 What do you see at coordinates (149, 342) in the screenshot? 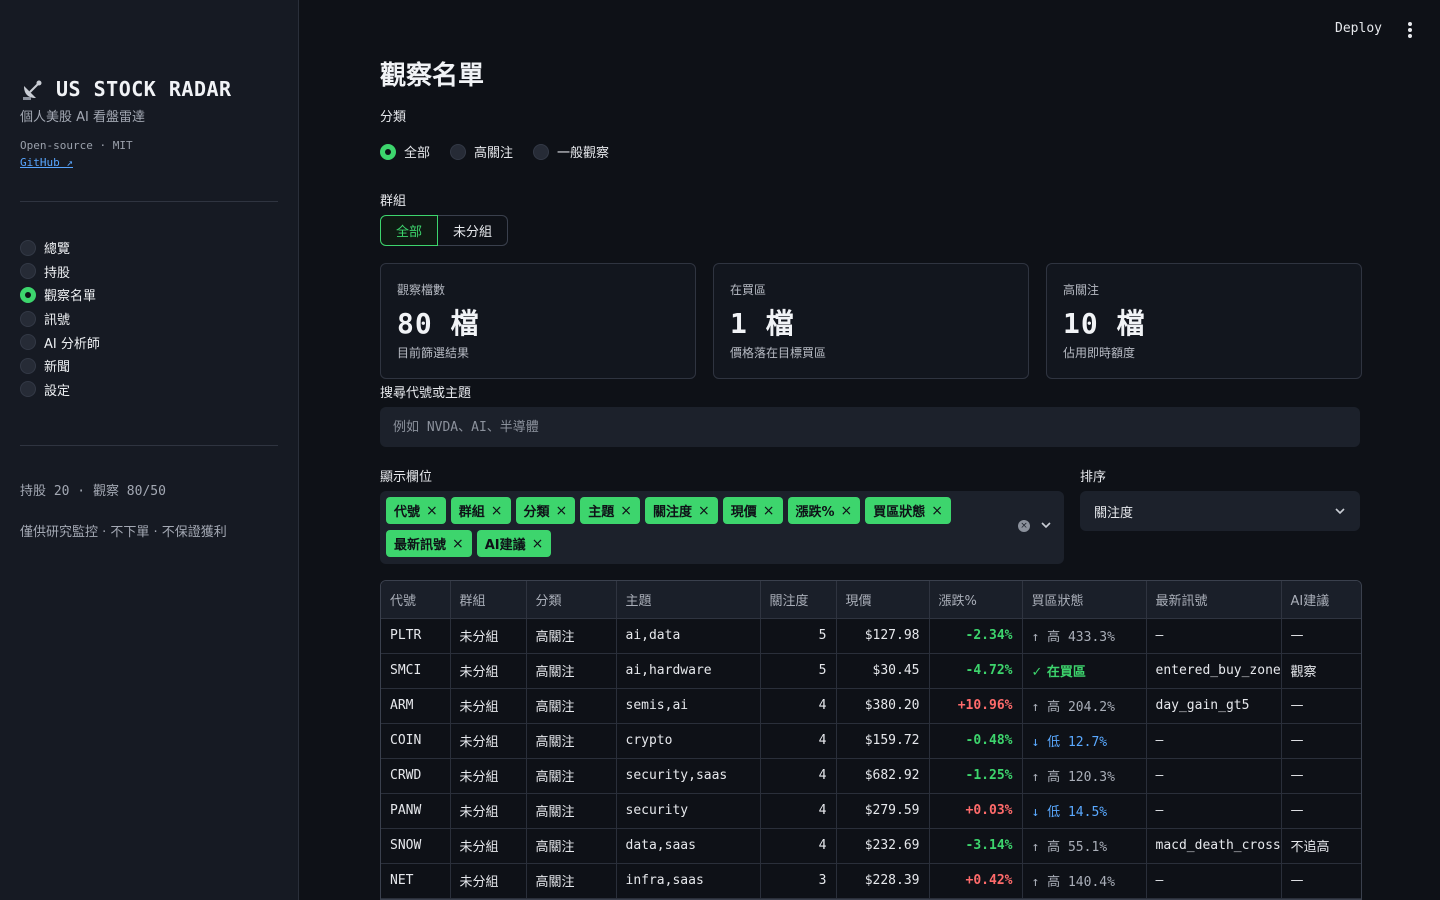
I see `nav-item-ai-analyst: AI 分析師` at bounding box center [149, 342].